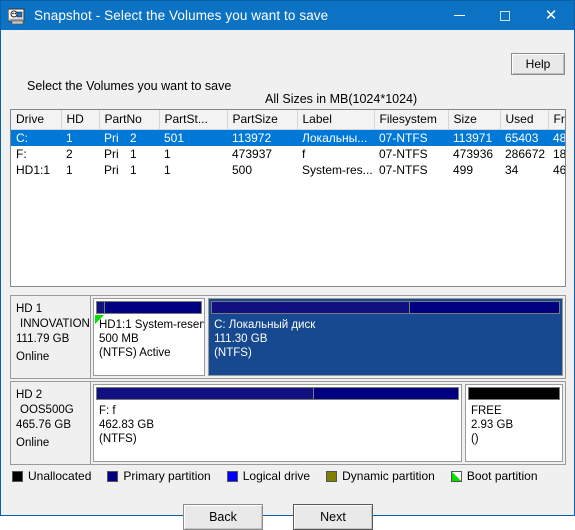 The image size is (575, 530). Describe the element at coordinates (36, 120) in the screenshot. I see `column-header-drive: Drive` at that location.